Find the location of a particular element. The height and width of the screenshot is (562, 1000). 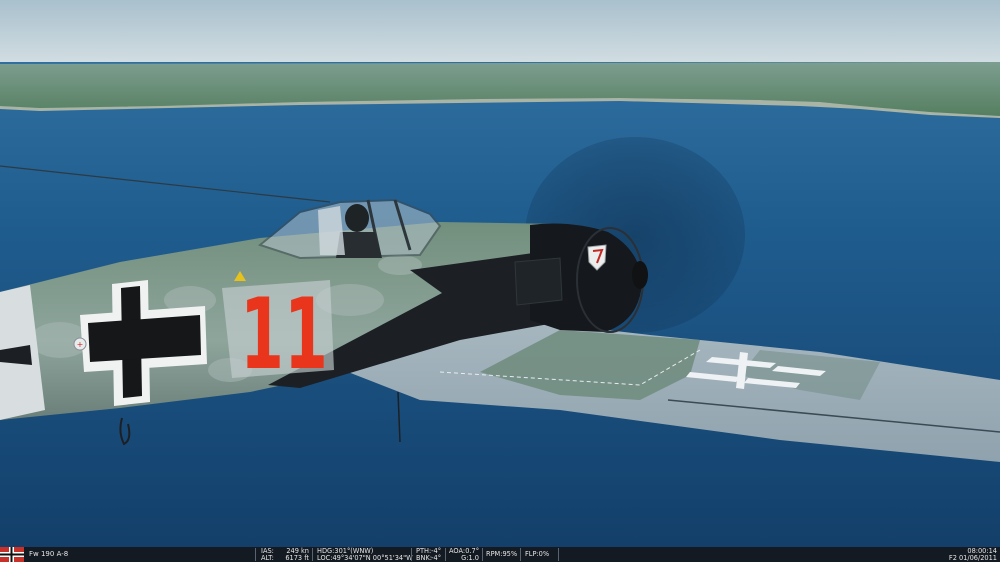

aoa-value: 0.7° is located at coordinates (472, 550).